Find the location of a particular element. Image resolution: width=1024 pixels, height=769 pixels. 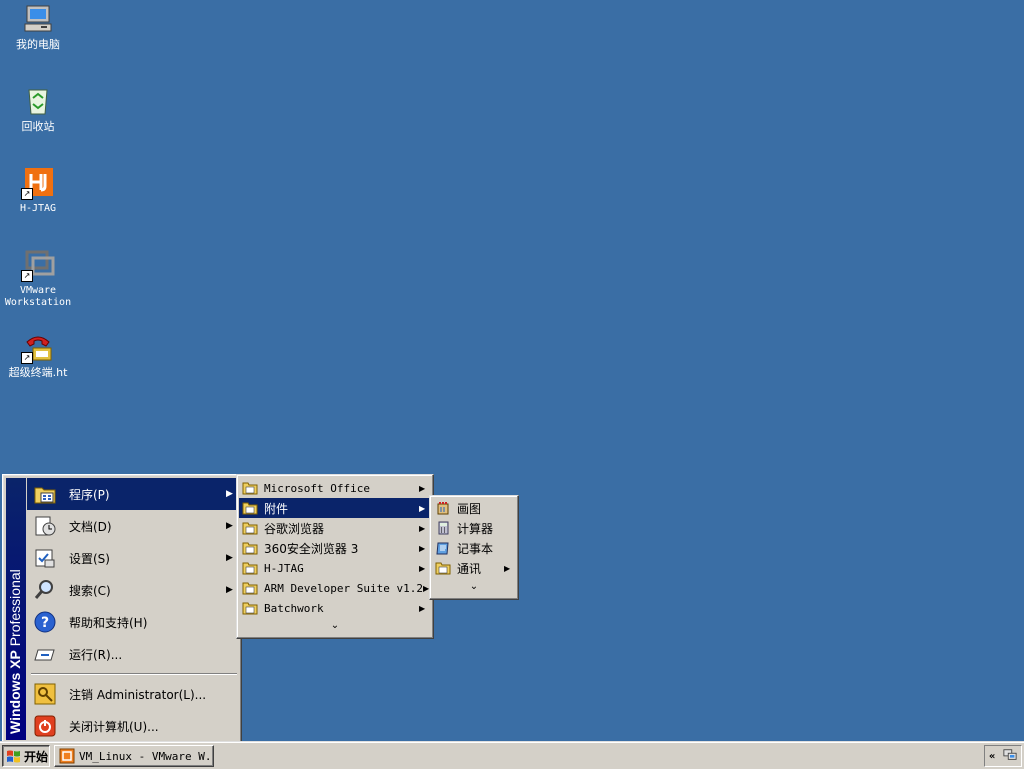

hjtag-icon: ↗ is located at coordinates (38, 183).